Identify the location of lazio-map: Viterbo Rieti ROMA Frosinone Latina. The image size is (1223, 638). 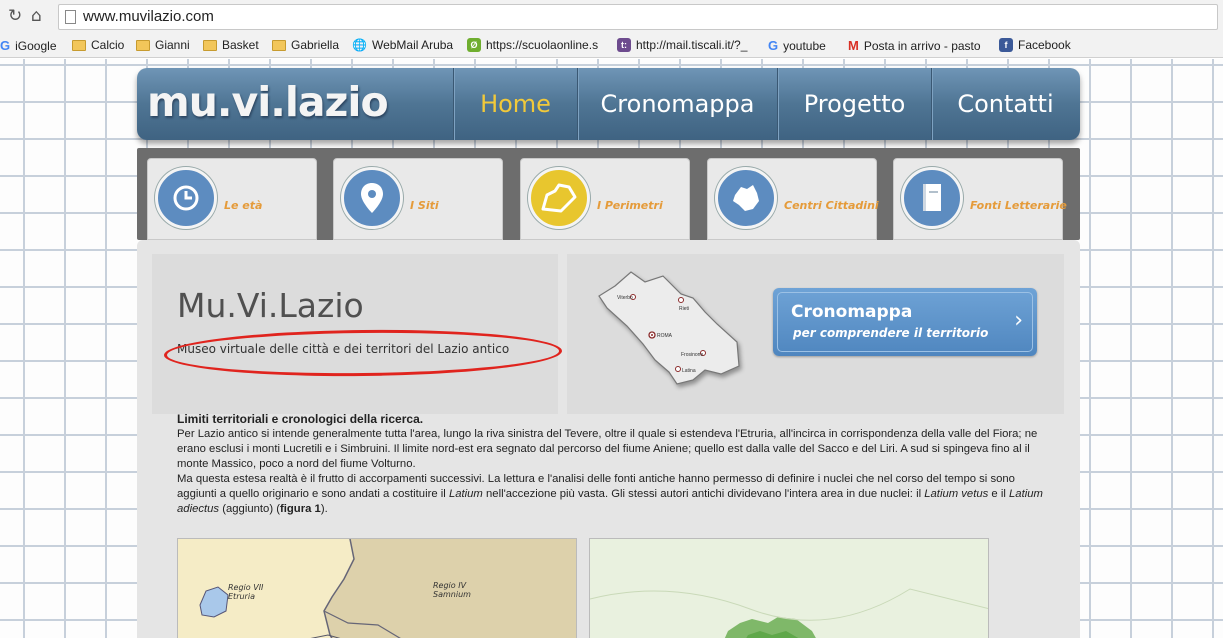
(673, 329).